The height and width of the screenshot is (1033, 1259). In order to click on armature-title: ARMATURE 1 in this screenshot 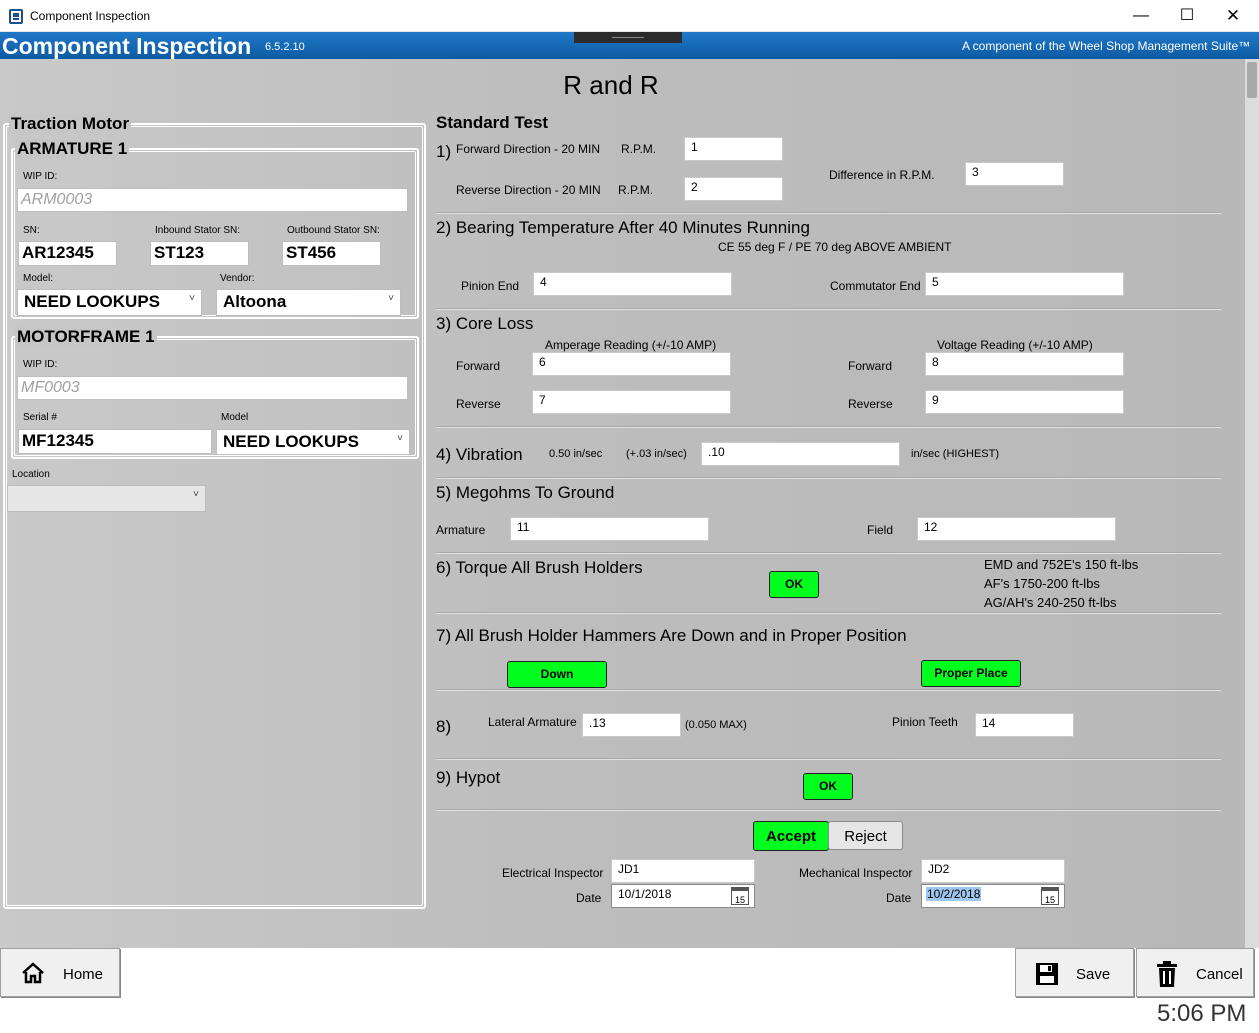, I will do `click(72, 149)`.